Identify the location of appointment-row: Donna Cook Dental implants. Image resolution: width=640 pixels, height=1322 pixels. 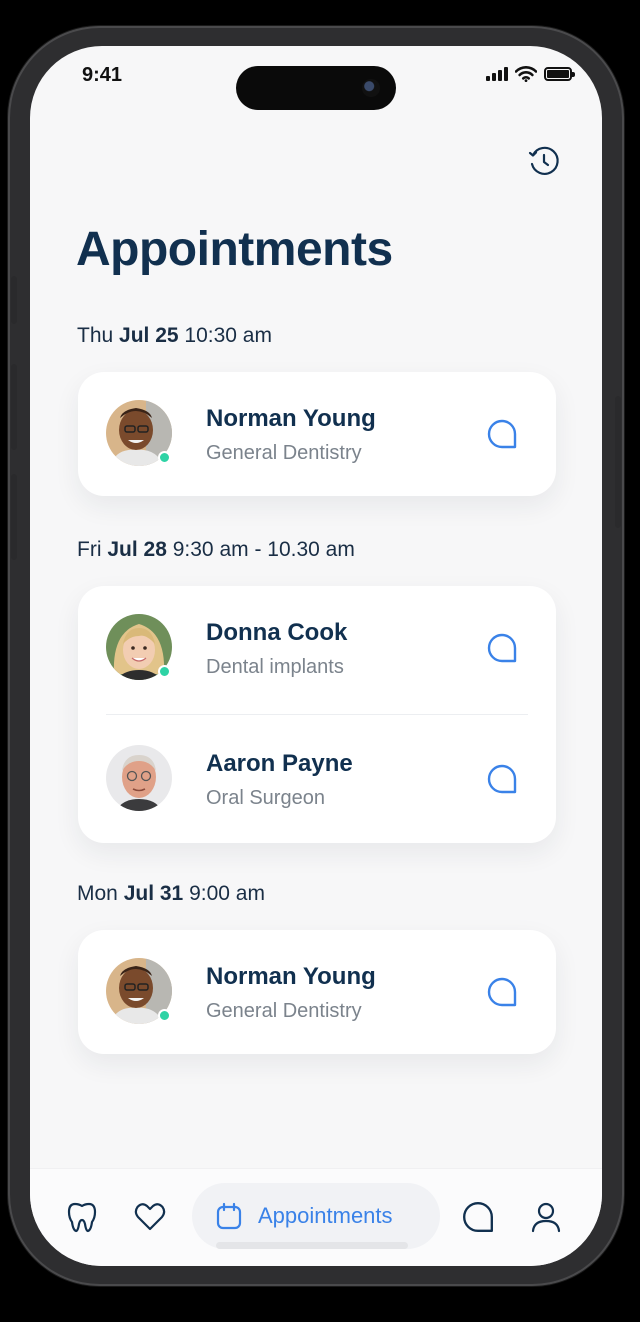
(317, 650).